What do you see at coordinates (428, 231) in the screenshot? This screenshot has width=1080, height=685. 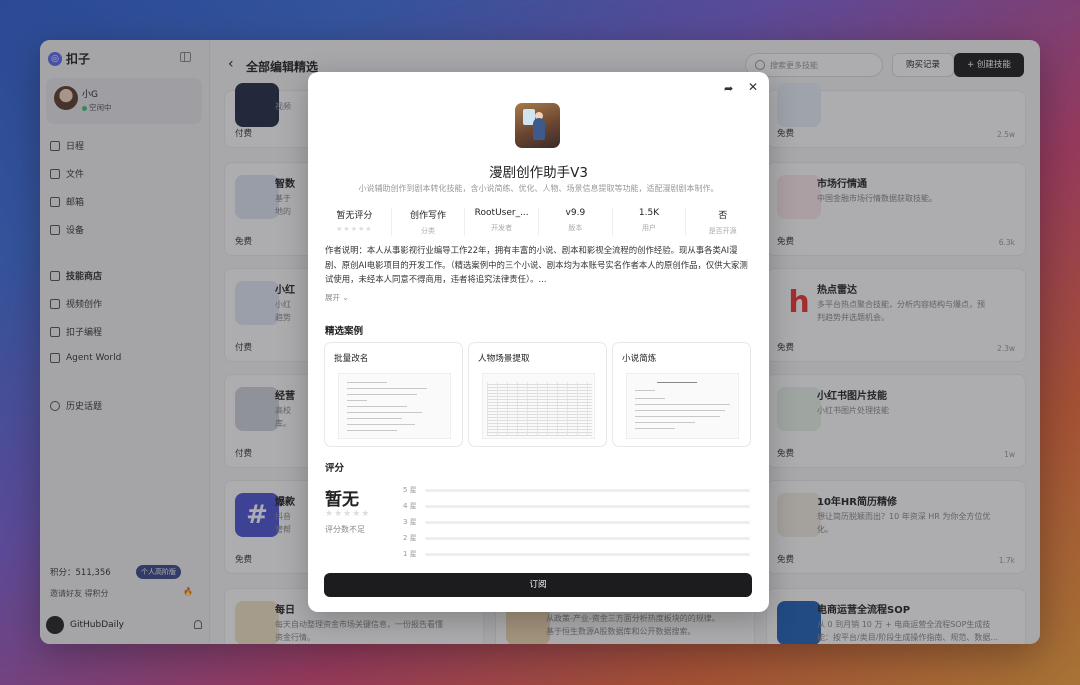 I see `stat-label: 分类` at bounding box center [428, 231].